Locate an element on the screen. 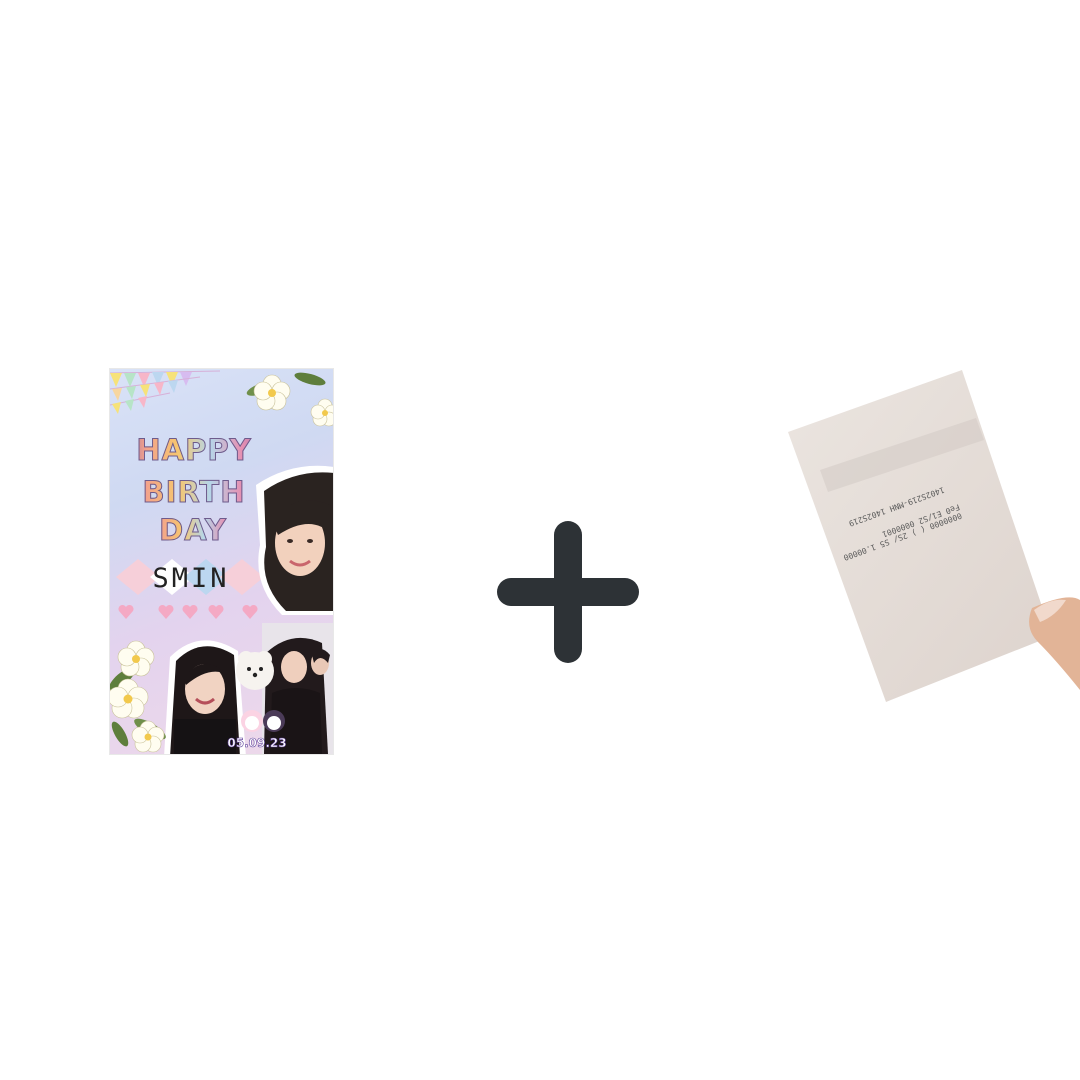 The height and width of the screenshot is (1080, 1080). character-stickers is located at coordinates (263, 721).